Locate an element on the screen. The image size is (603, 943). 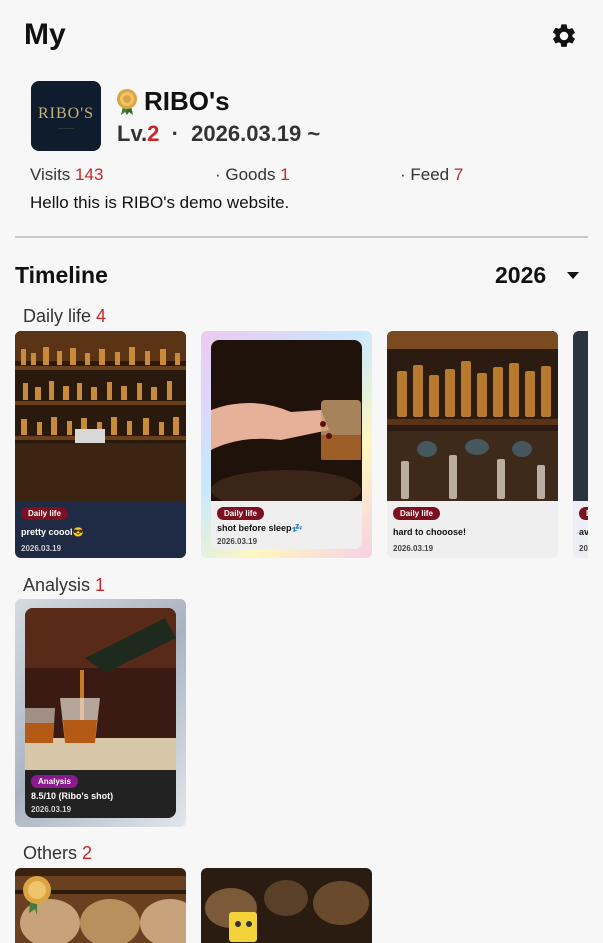
card-inner: Analysis 8.5/10 (Ribo's shot) 2026.03.19 is located at coordinates (100, 713).